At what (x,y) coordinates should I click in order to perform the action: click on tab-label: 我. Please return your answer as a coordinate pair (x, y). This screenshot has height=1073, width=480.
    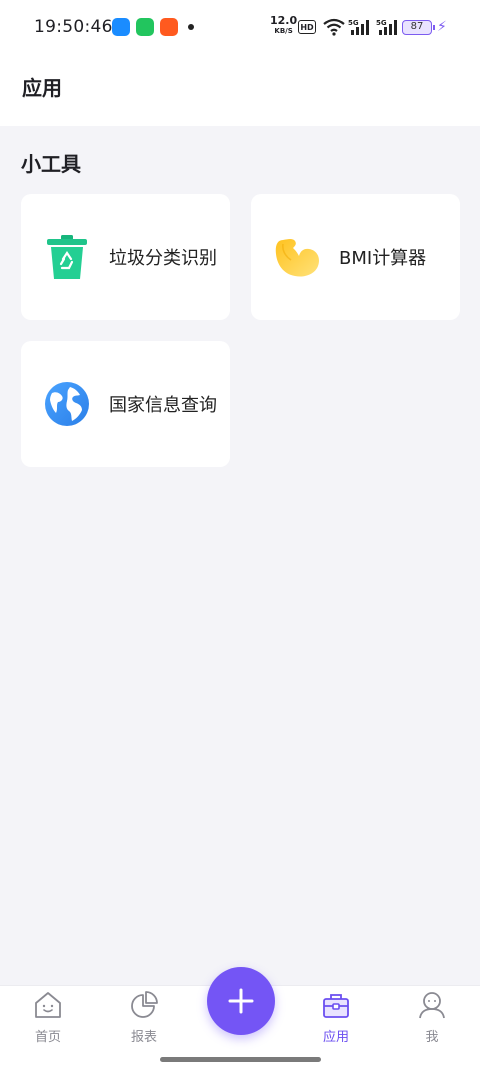
    Looking at the image, I should click on (432, 1037).